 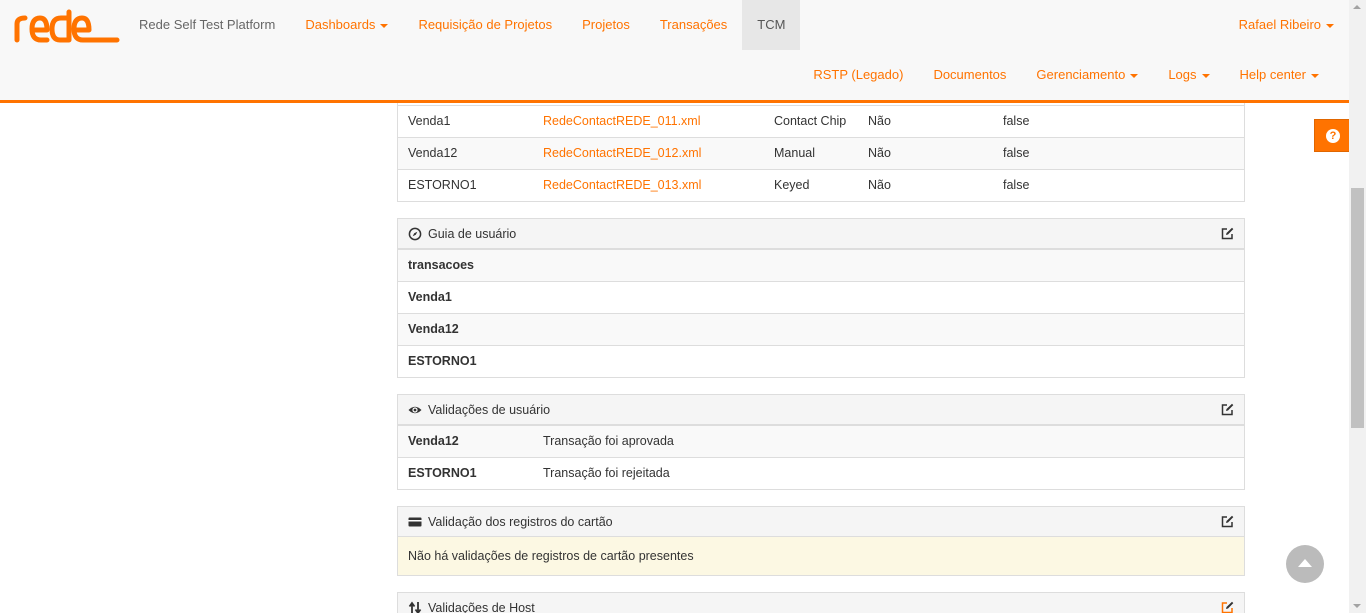 I want to click on transaction-type: Keyed, so click(x=792, y=185).